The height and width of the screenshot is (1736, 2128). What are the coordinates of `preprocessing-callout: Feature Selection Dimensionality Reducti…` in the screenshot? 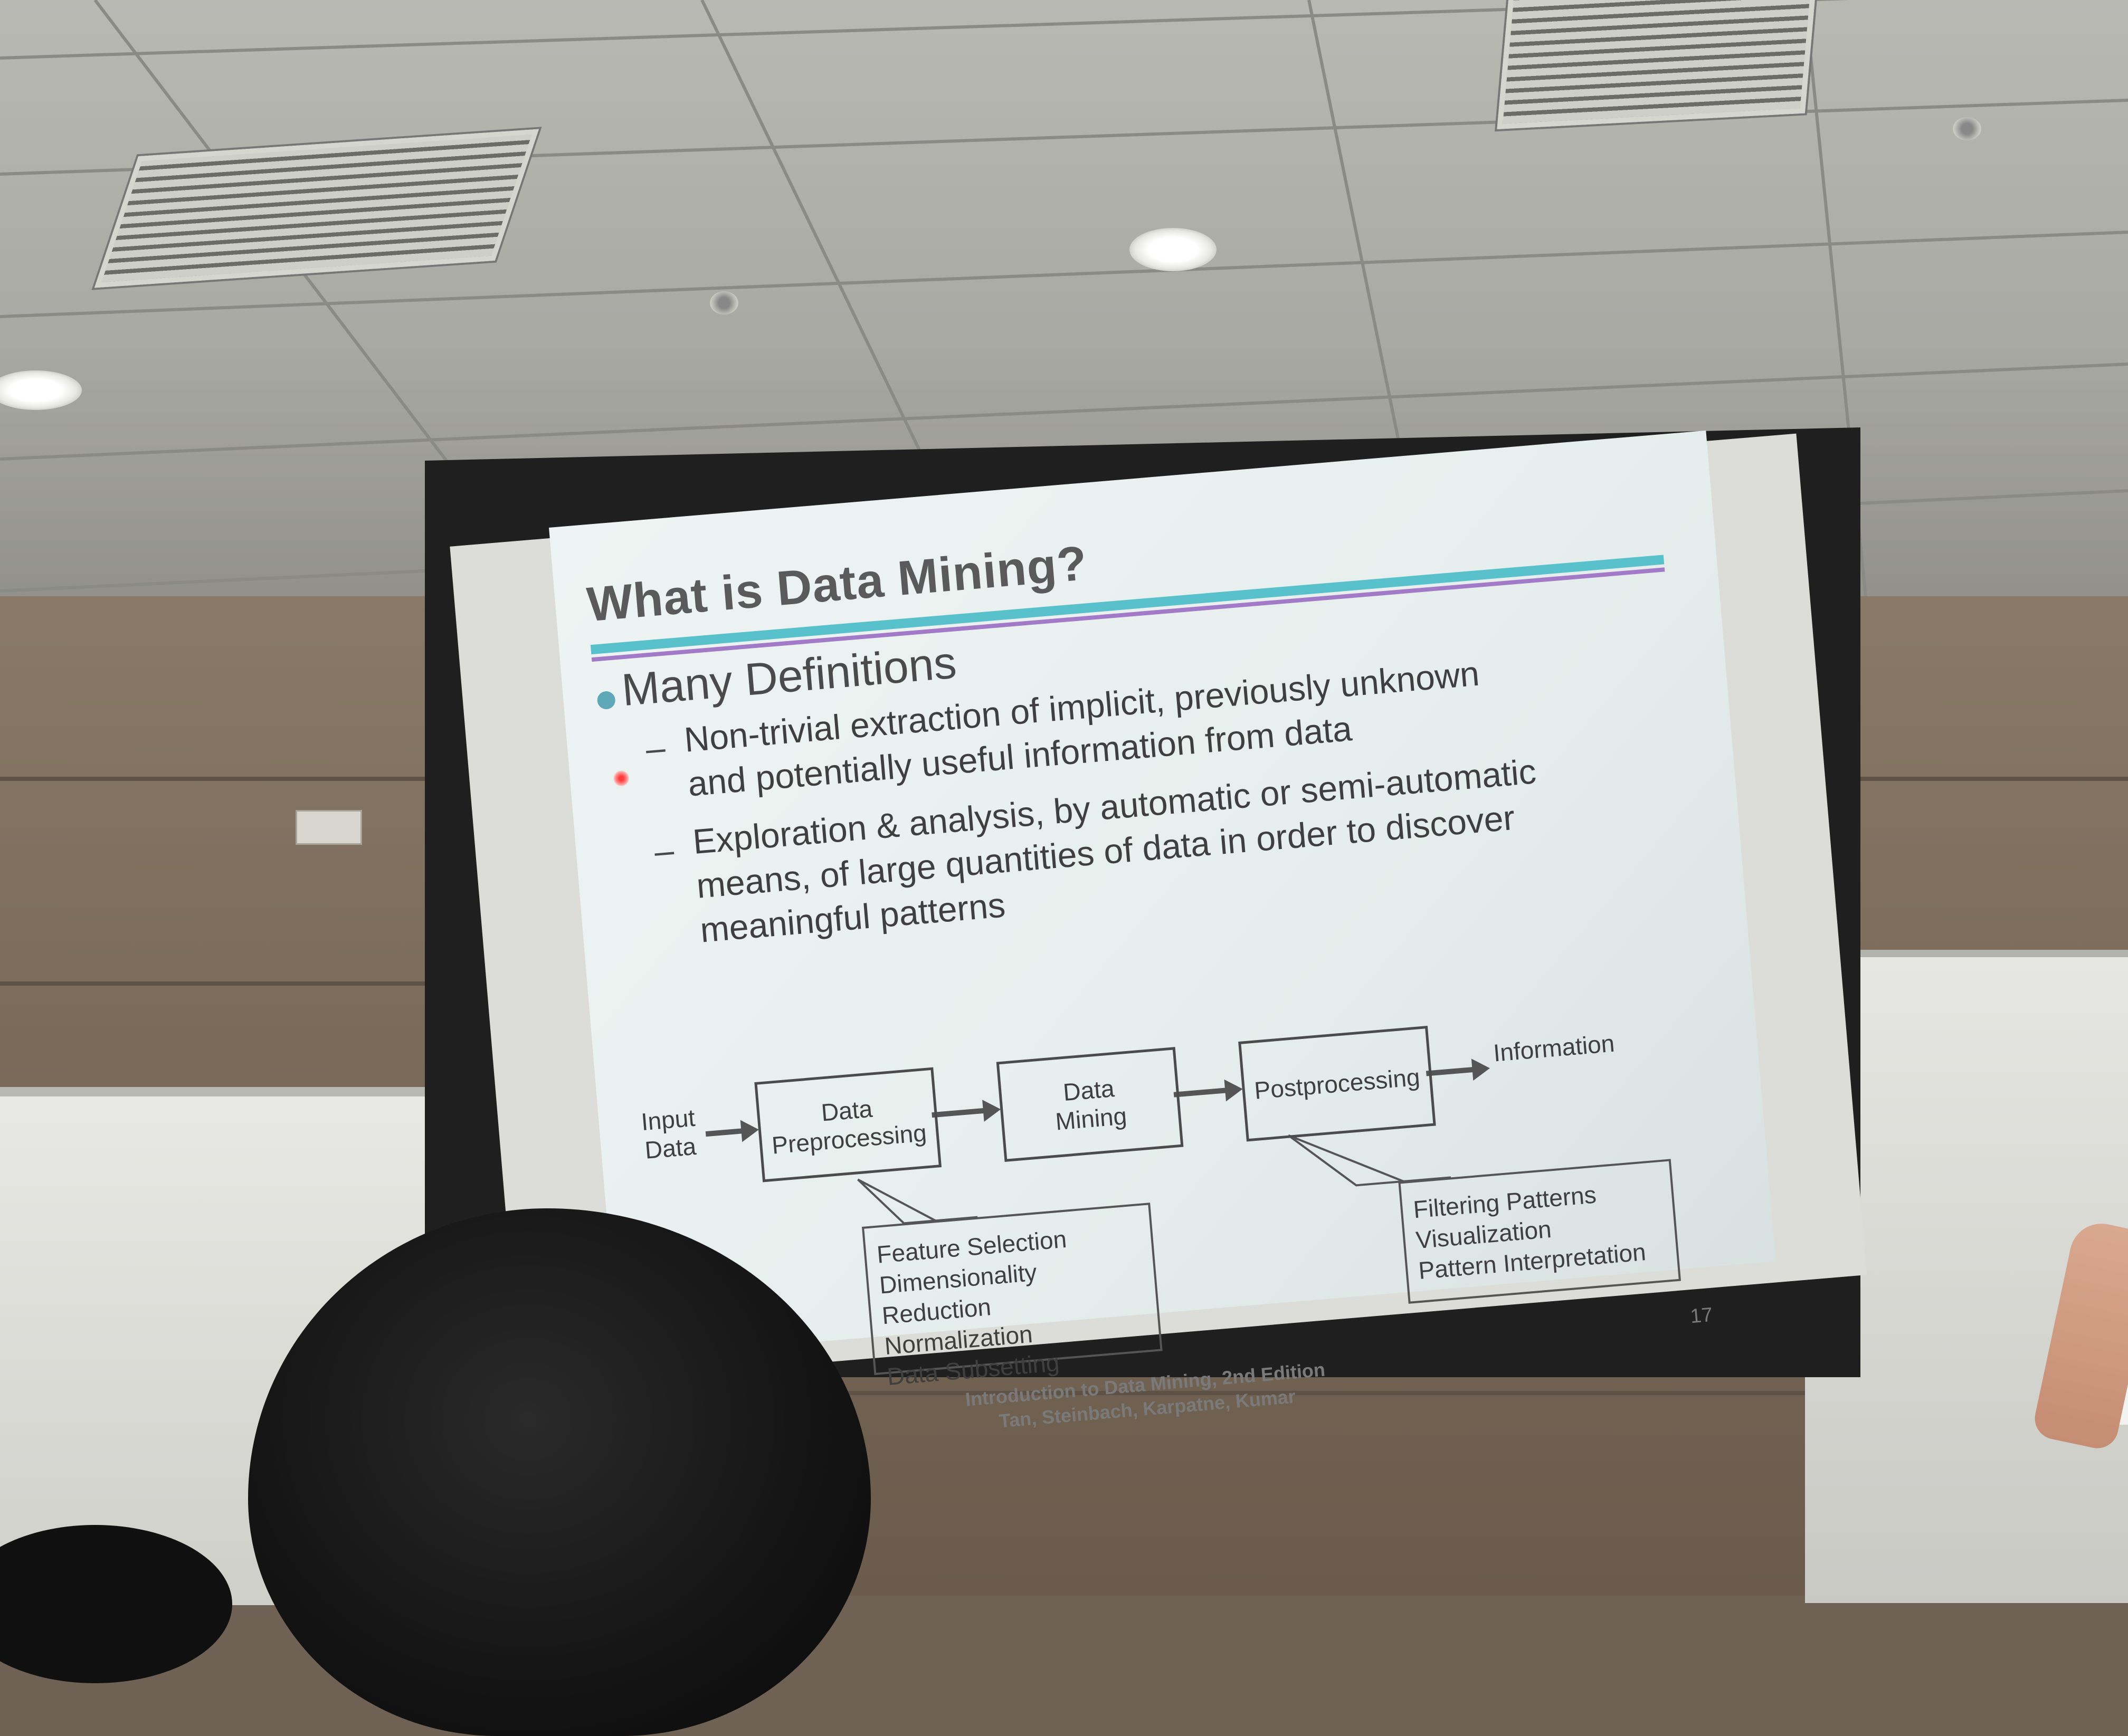 It's located at (1012, 1296).